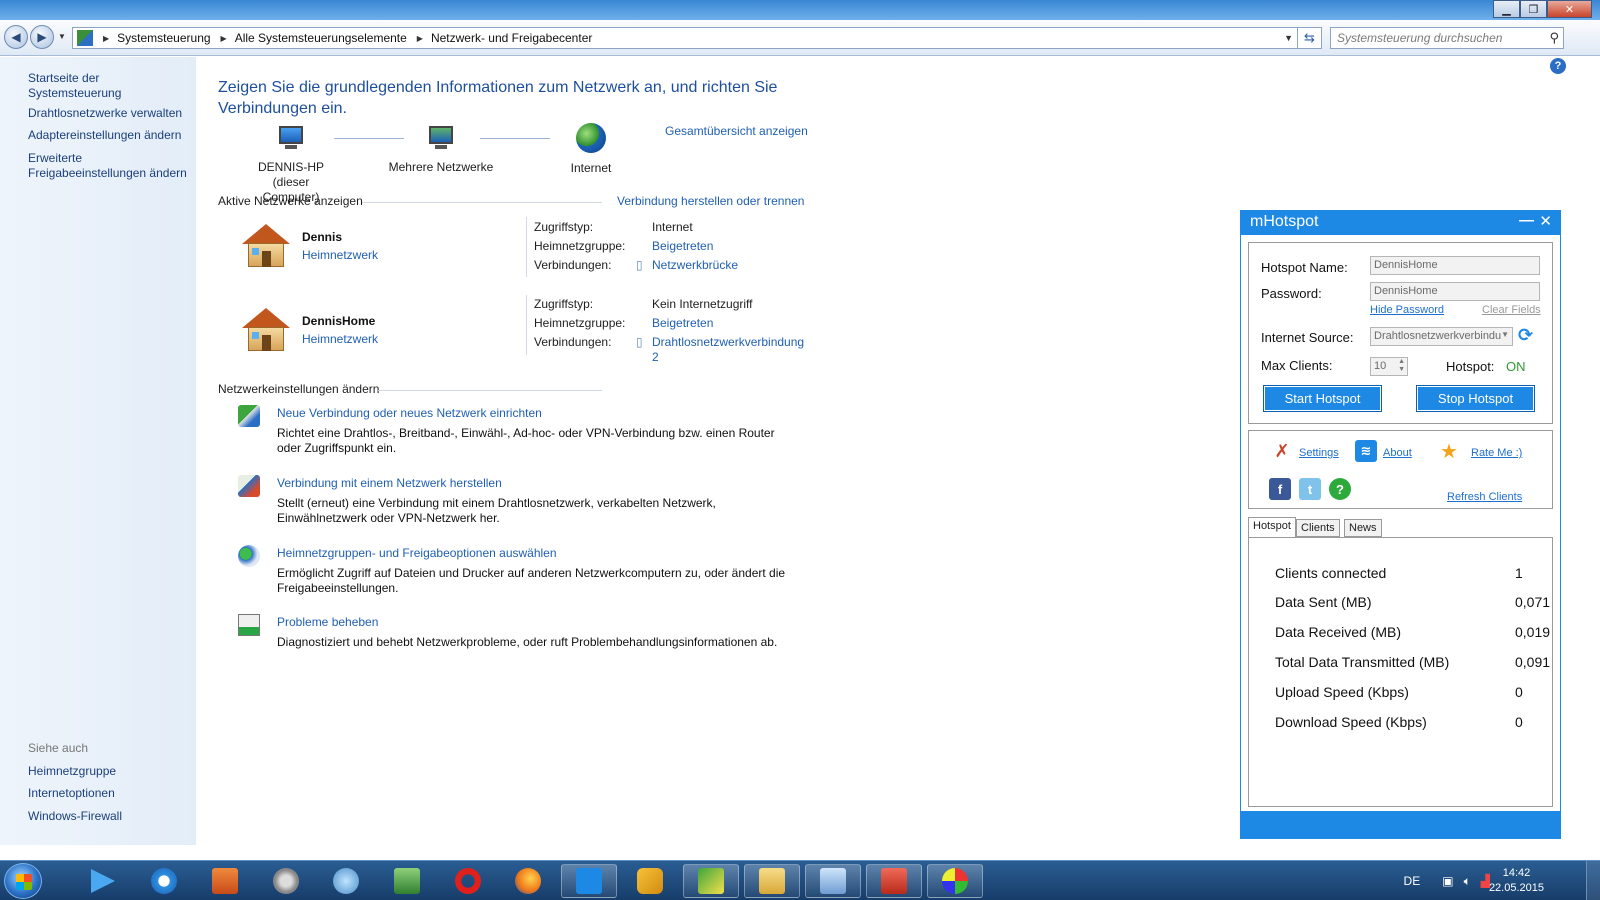 This screenshot has height=900, width=1600. I want to click on connect-disconnect-link: Verbindung herstellen oder trennen, so click(710, 201).